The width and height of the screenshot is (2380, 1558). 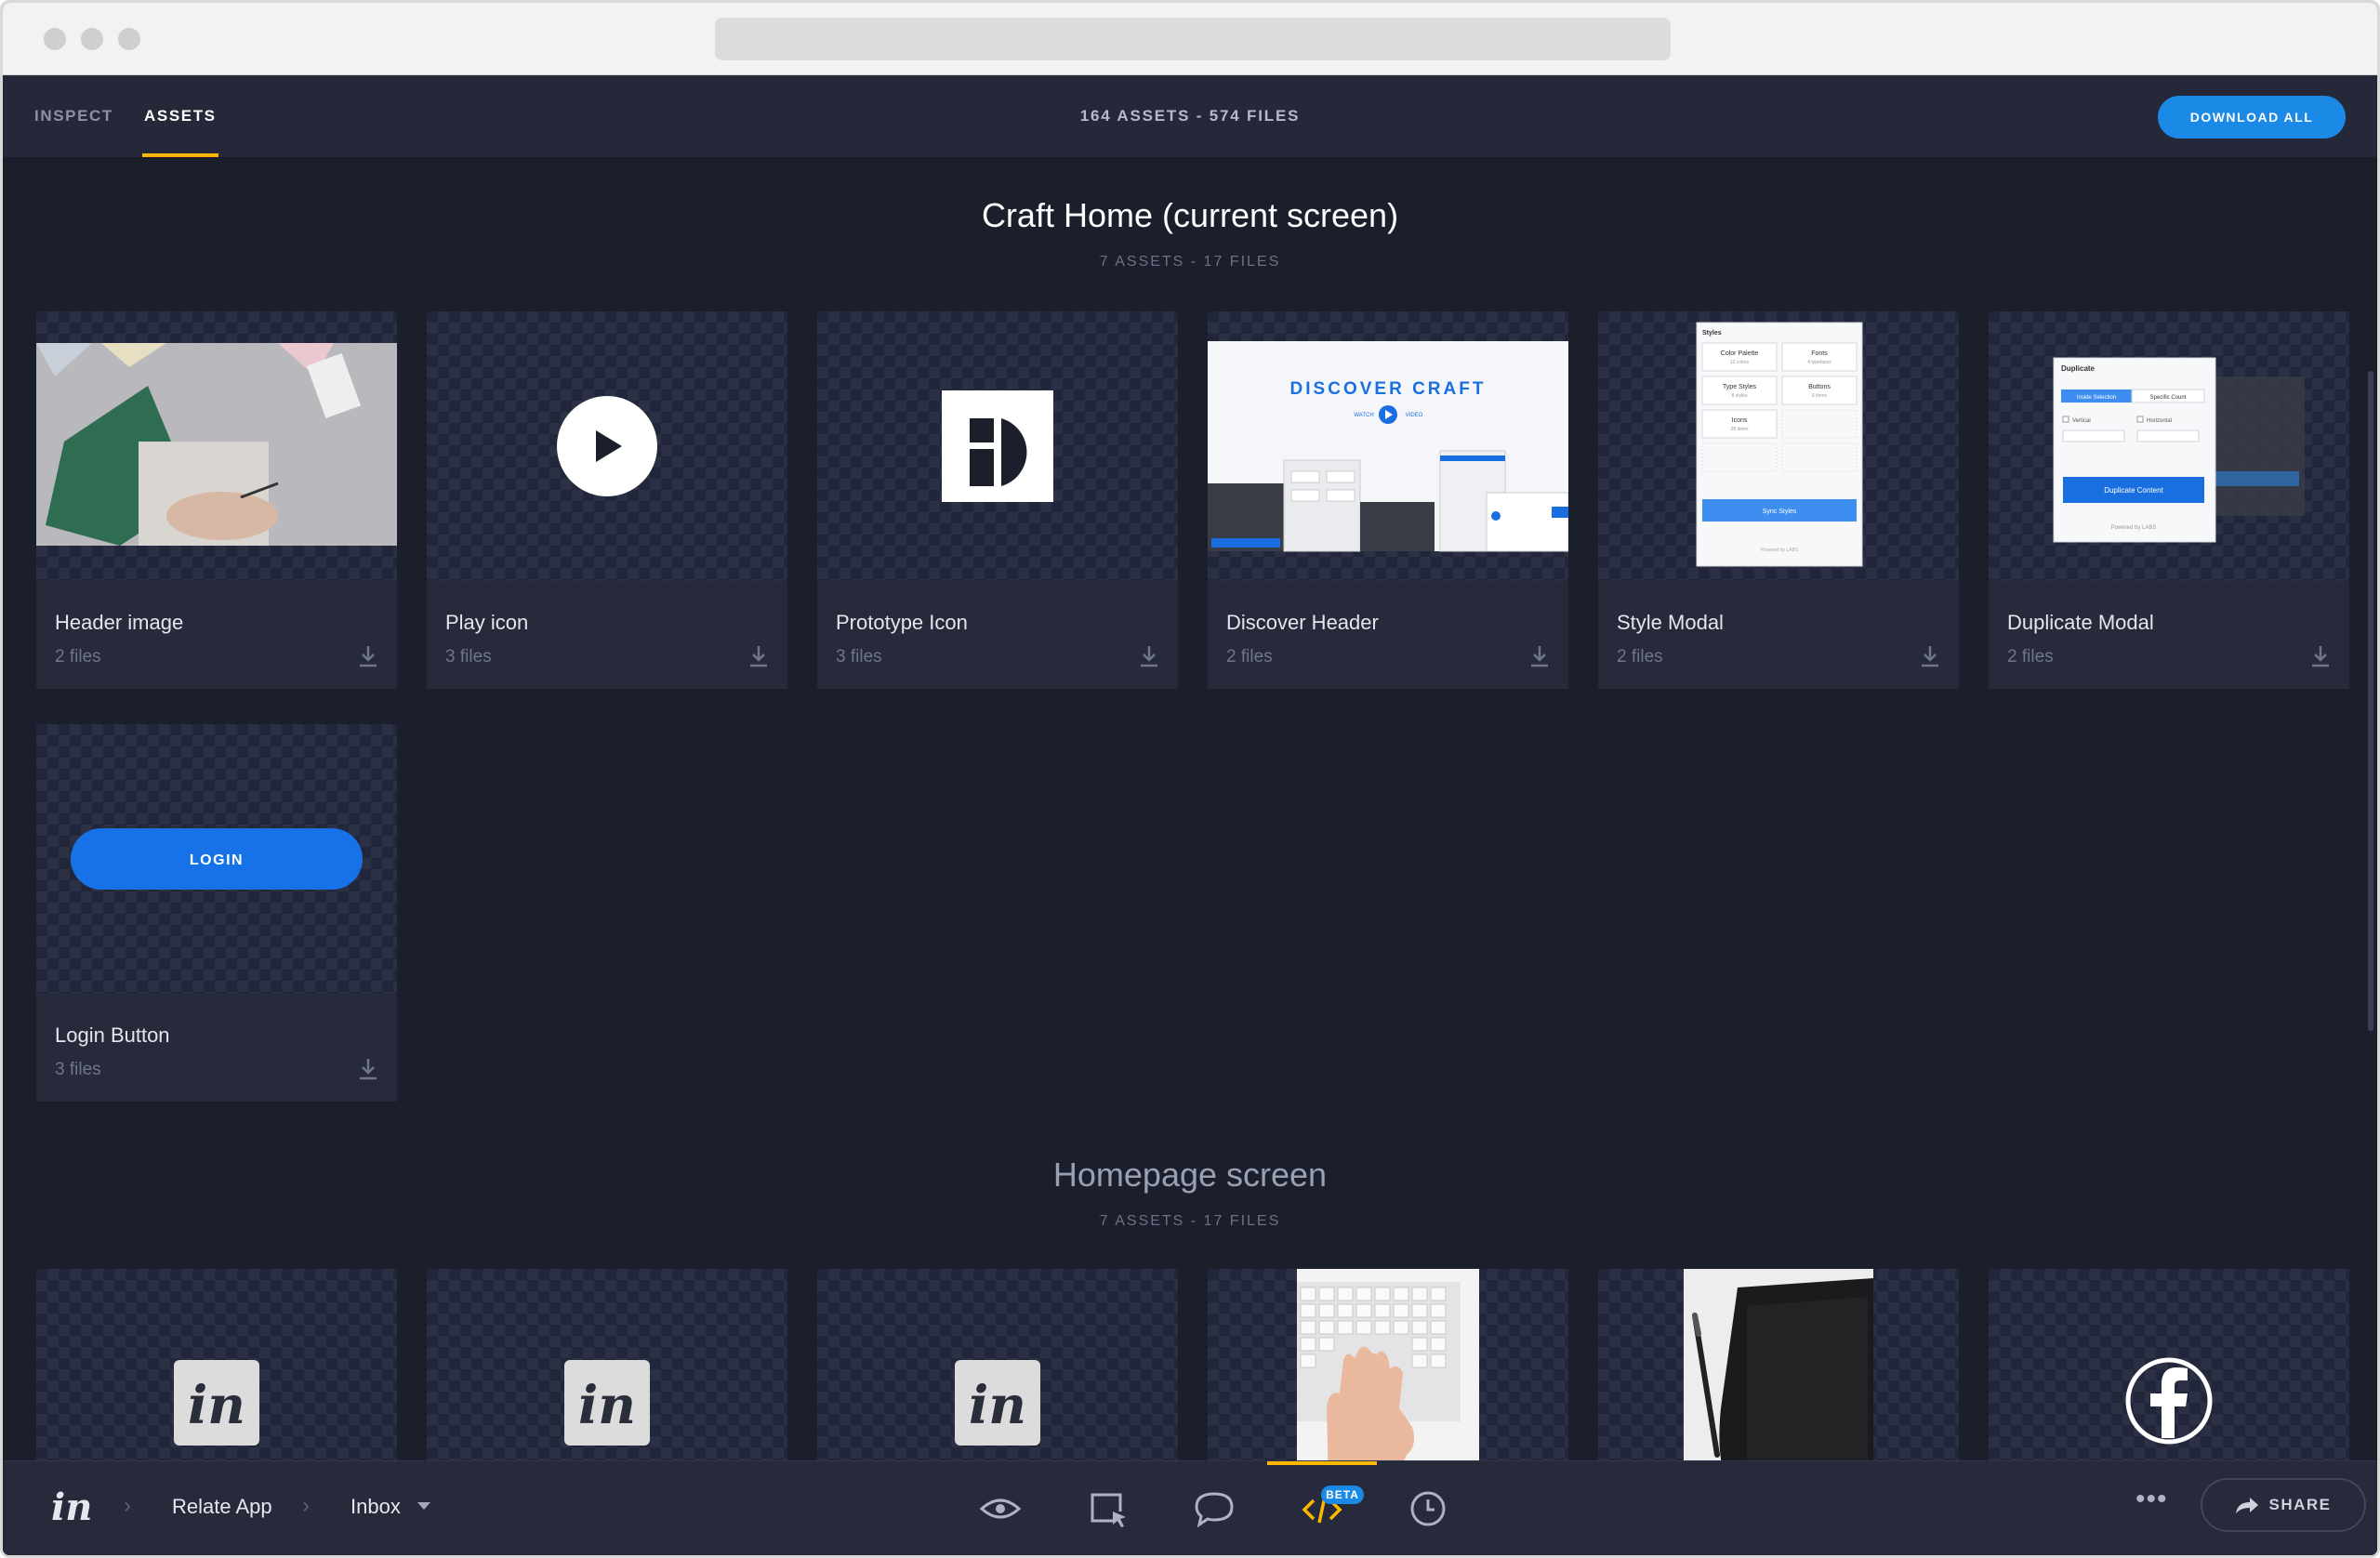 I want to click on duplicate-content-label: Duplicate Content, so click(x=2133, y=490).